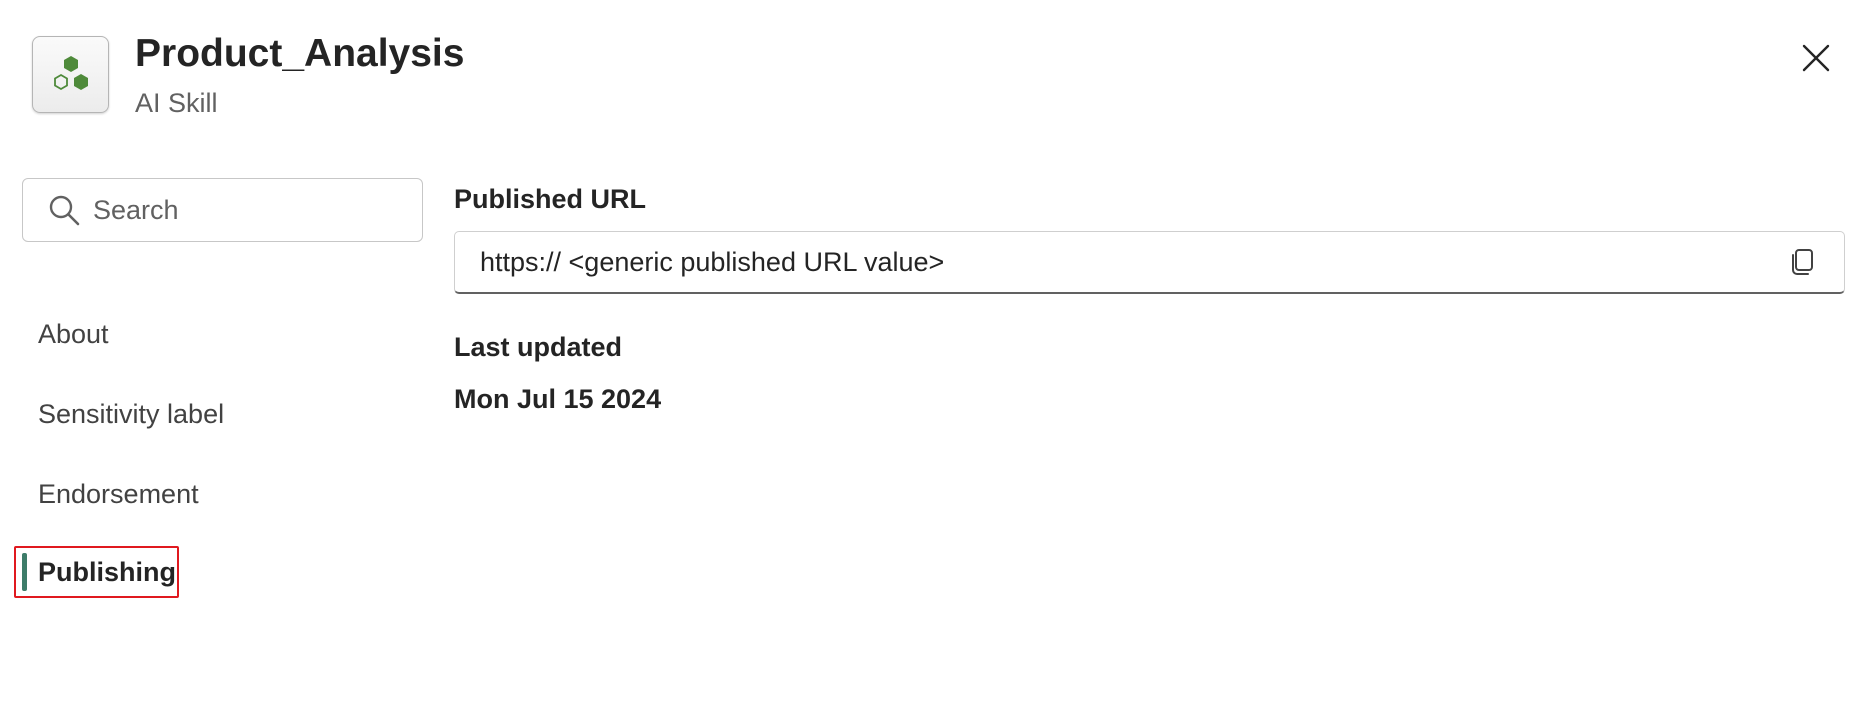  What do you see at coordinates (1132, 262) in the screenshot?
I see `published-url-value: https:// <generic published URL value>` at bounding box center [1132, 262].